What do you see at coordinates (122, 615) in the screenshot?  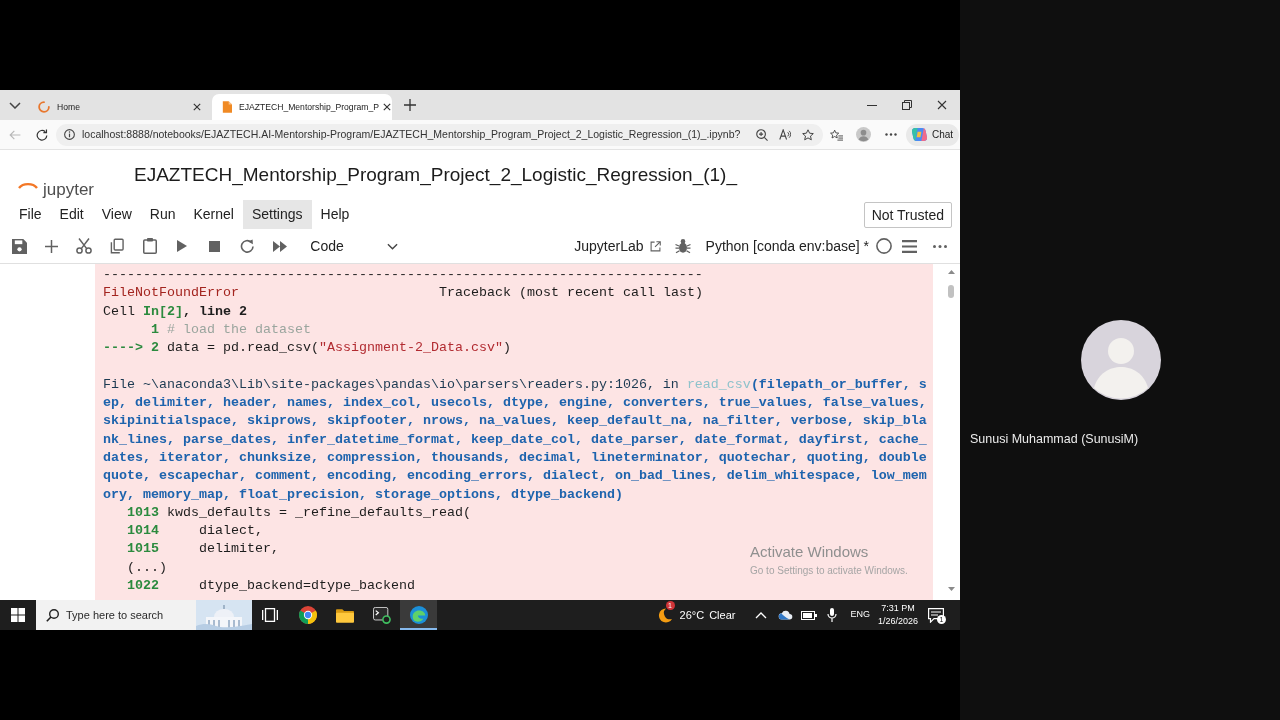 I see `taskbar-search-field: Type here to search` at bounding box center [122, 615].